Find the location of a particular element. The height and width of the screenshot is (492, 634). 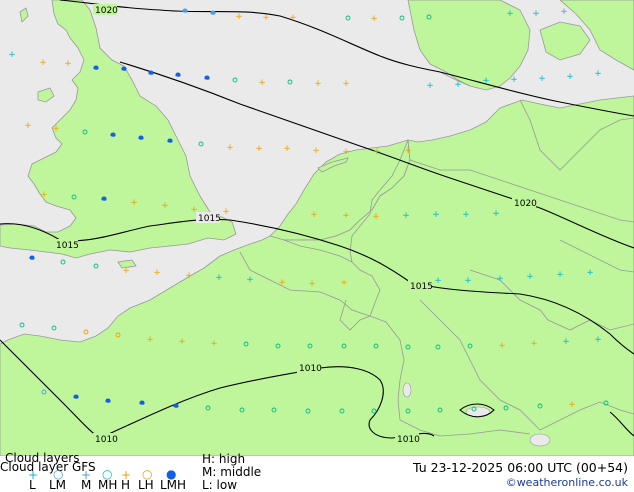

legend-code-m: M is located at coordinates (86, 485).